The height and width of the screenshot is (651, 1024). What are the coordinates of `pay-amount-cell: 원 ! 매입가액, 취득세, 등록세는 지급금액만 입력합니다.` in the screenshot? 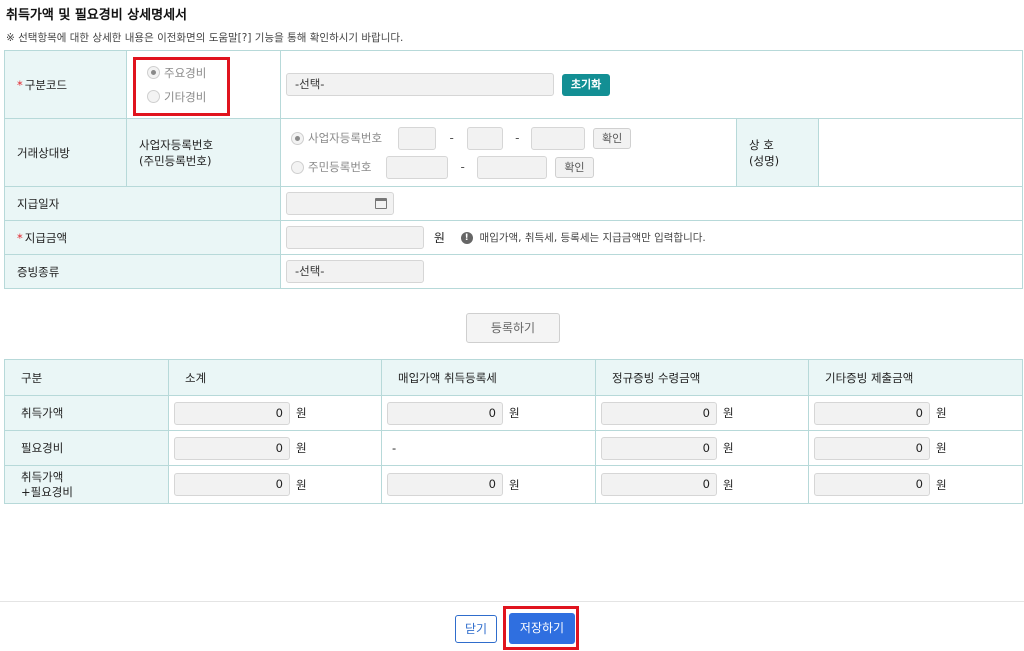 It's located at (651, 237).